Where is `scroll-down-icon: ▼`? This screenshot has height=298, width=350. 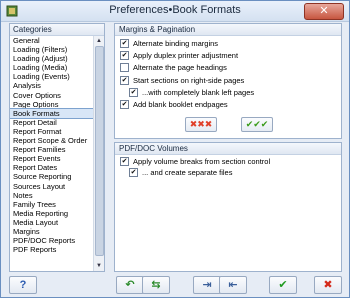 scroll-down-icon: ▼ is located at coordinates (99, 266).